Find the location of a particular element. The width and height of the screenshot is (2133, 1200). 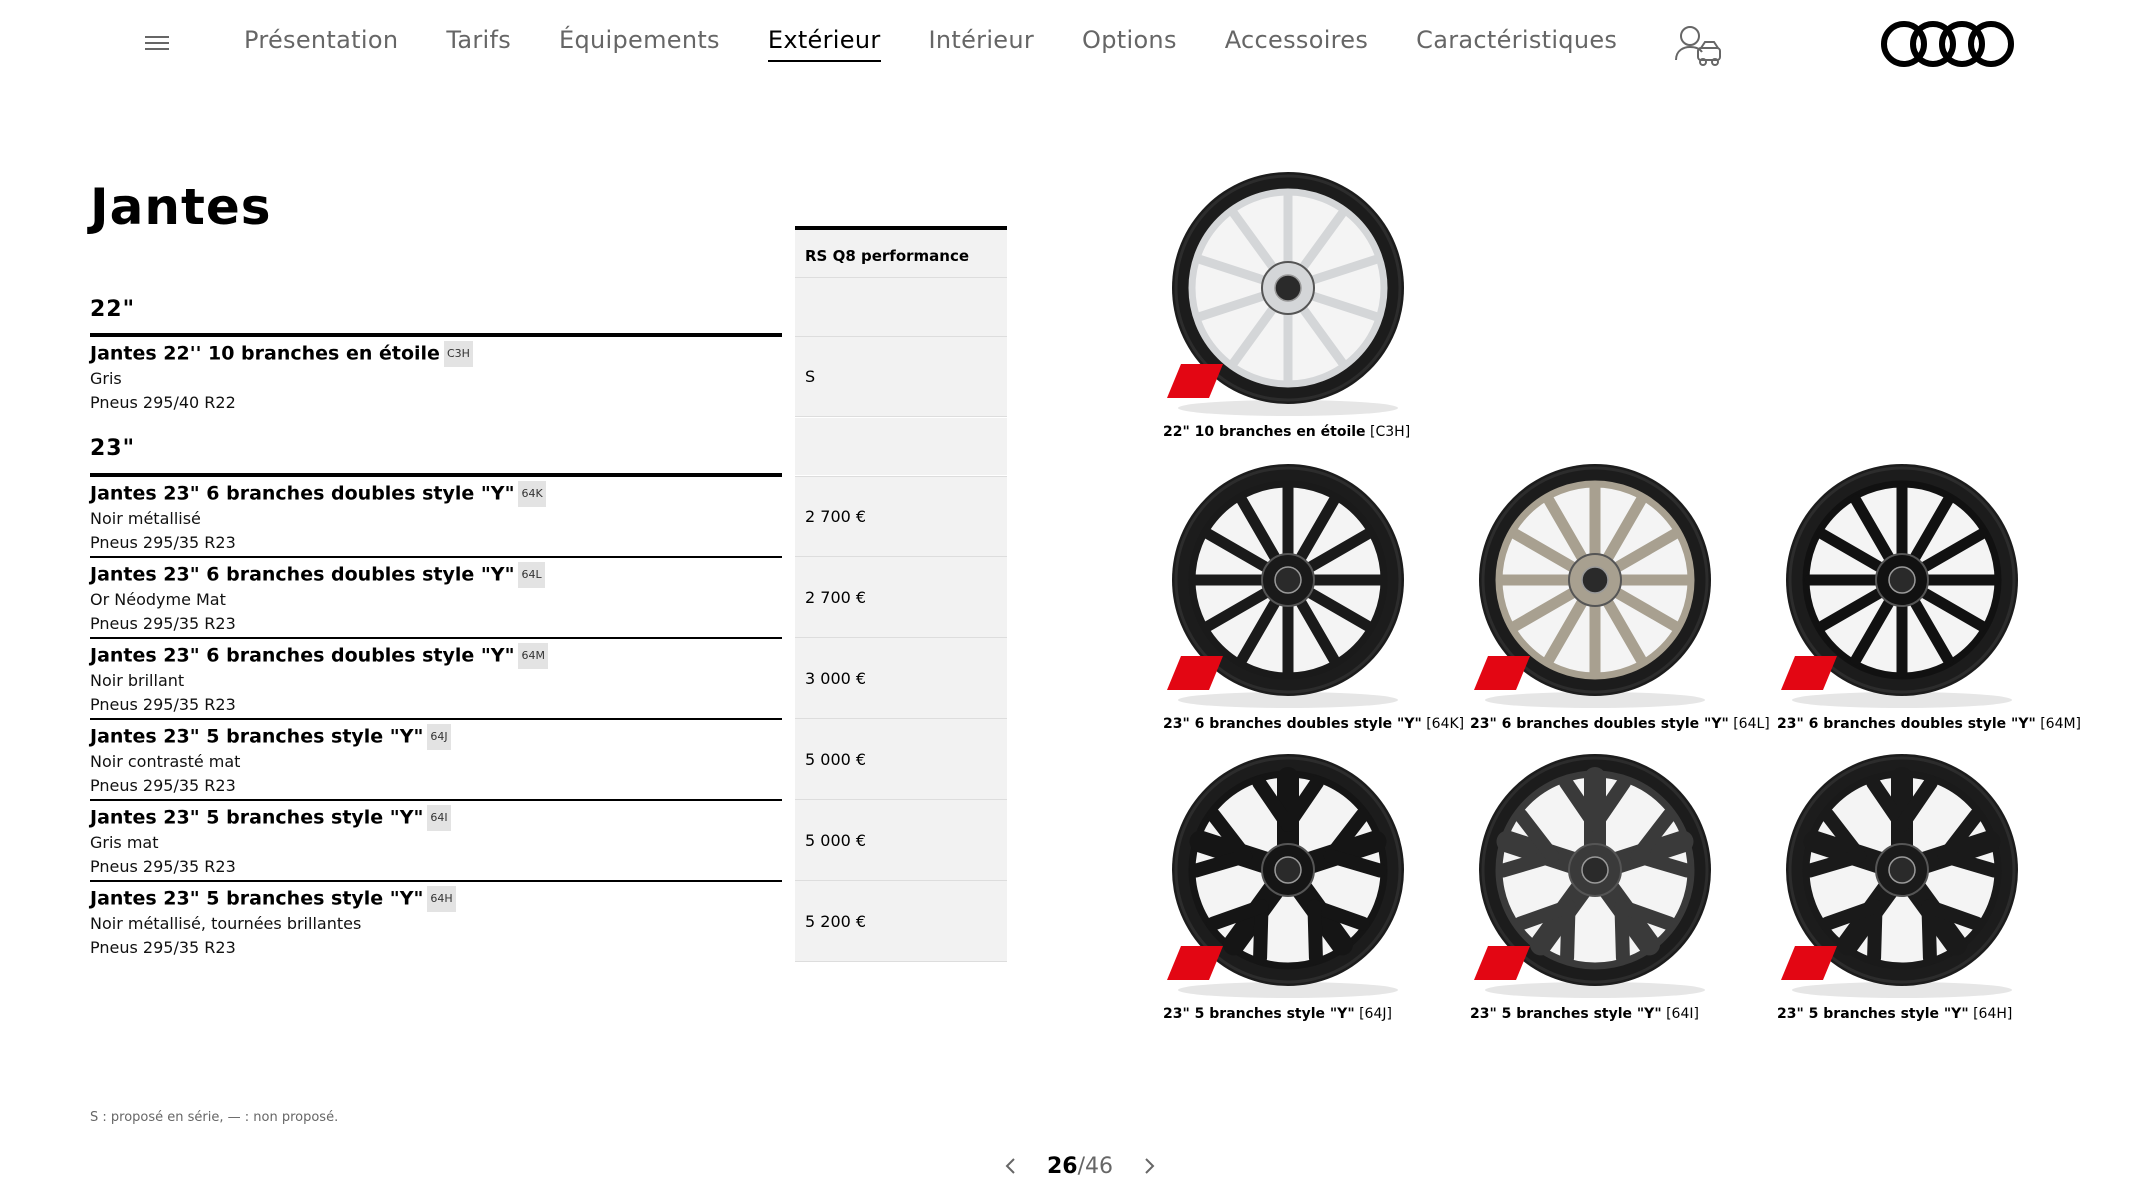

footnote: S : proposé en série, — : non proposé. is located at coordinates (214, 1117).